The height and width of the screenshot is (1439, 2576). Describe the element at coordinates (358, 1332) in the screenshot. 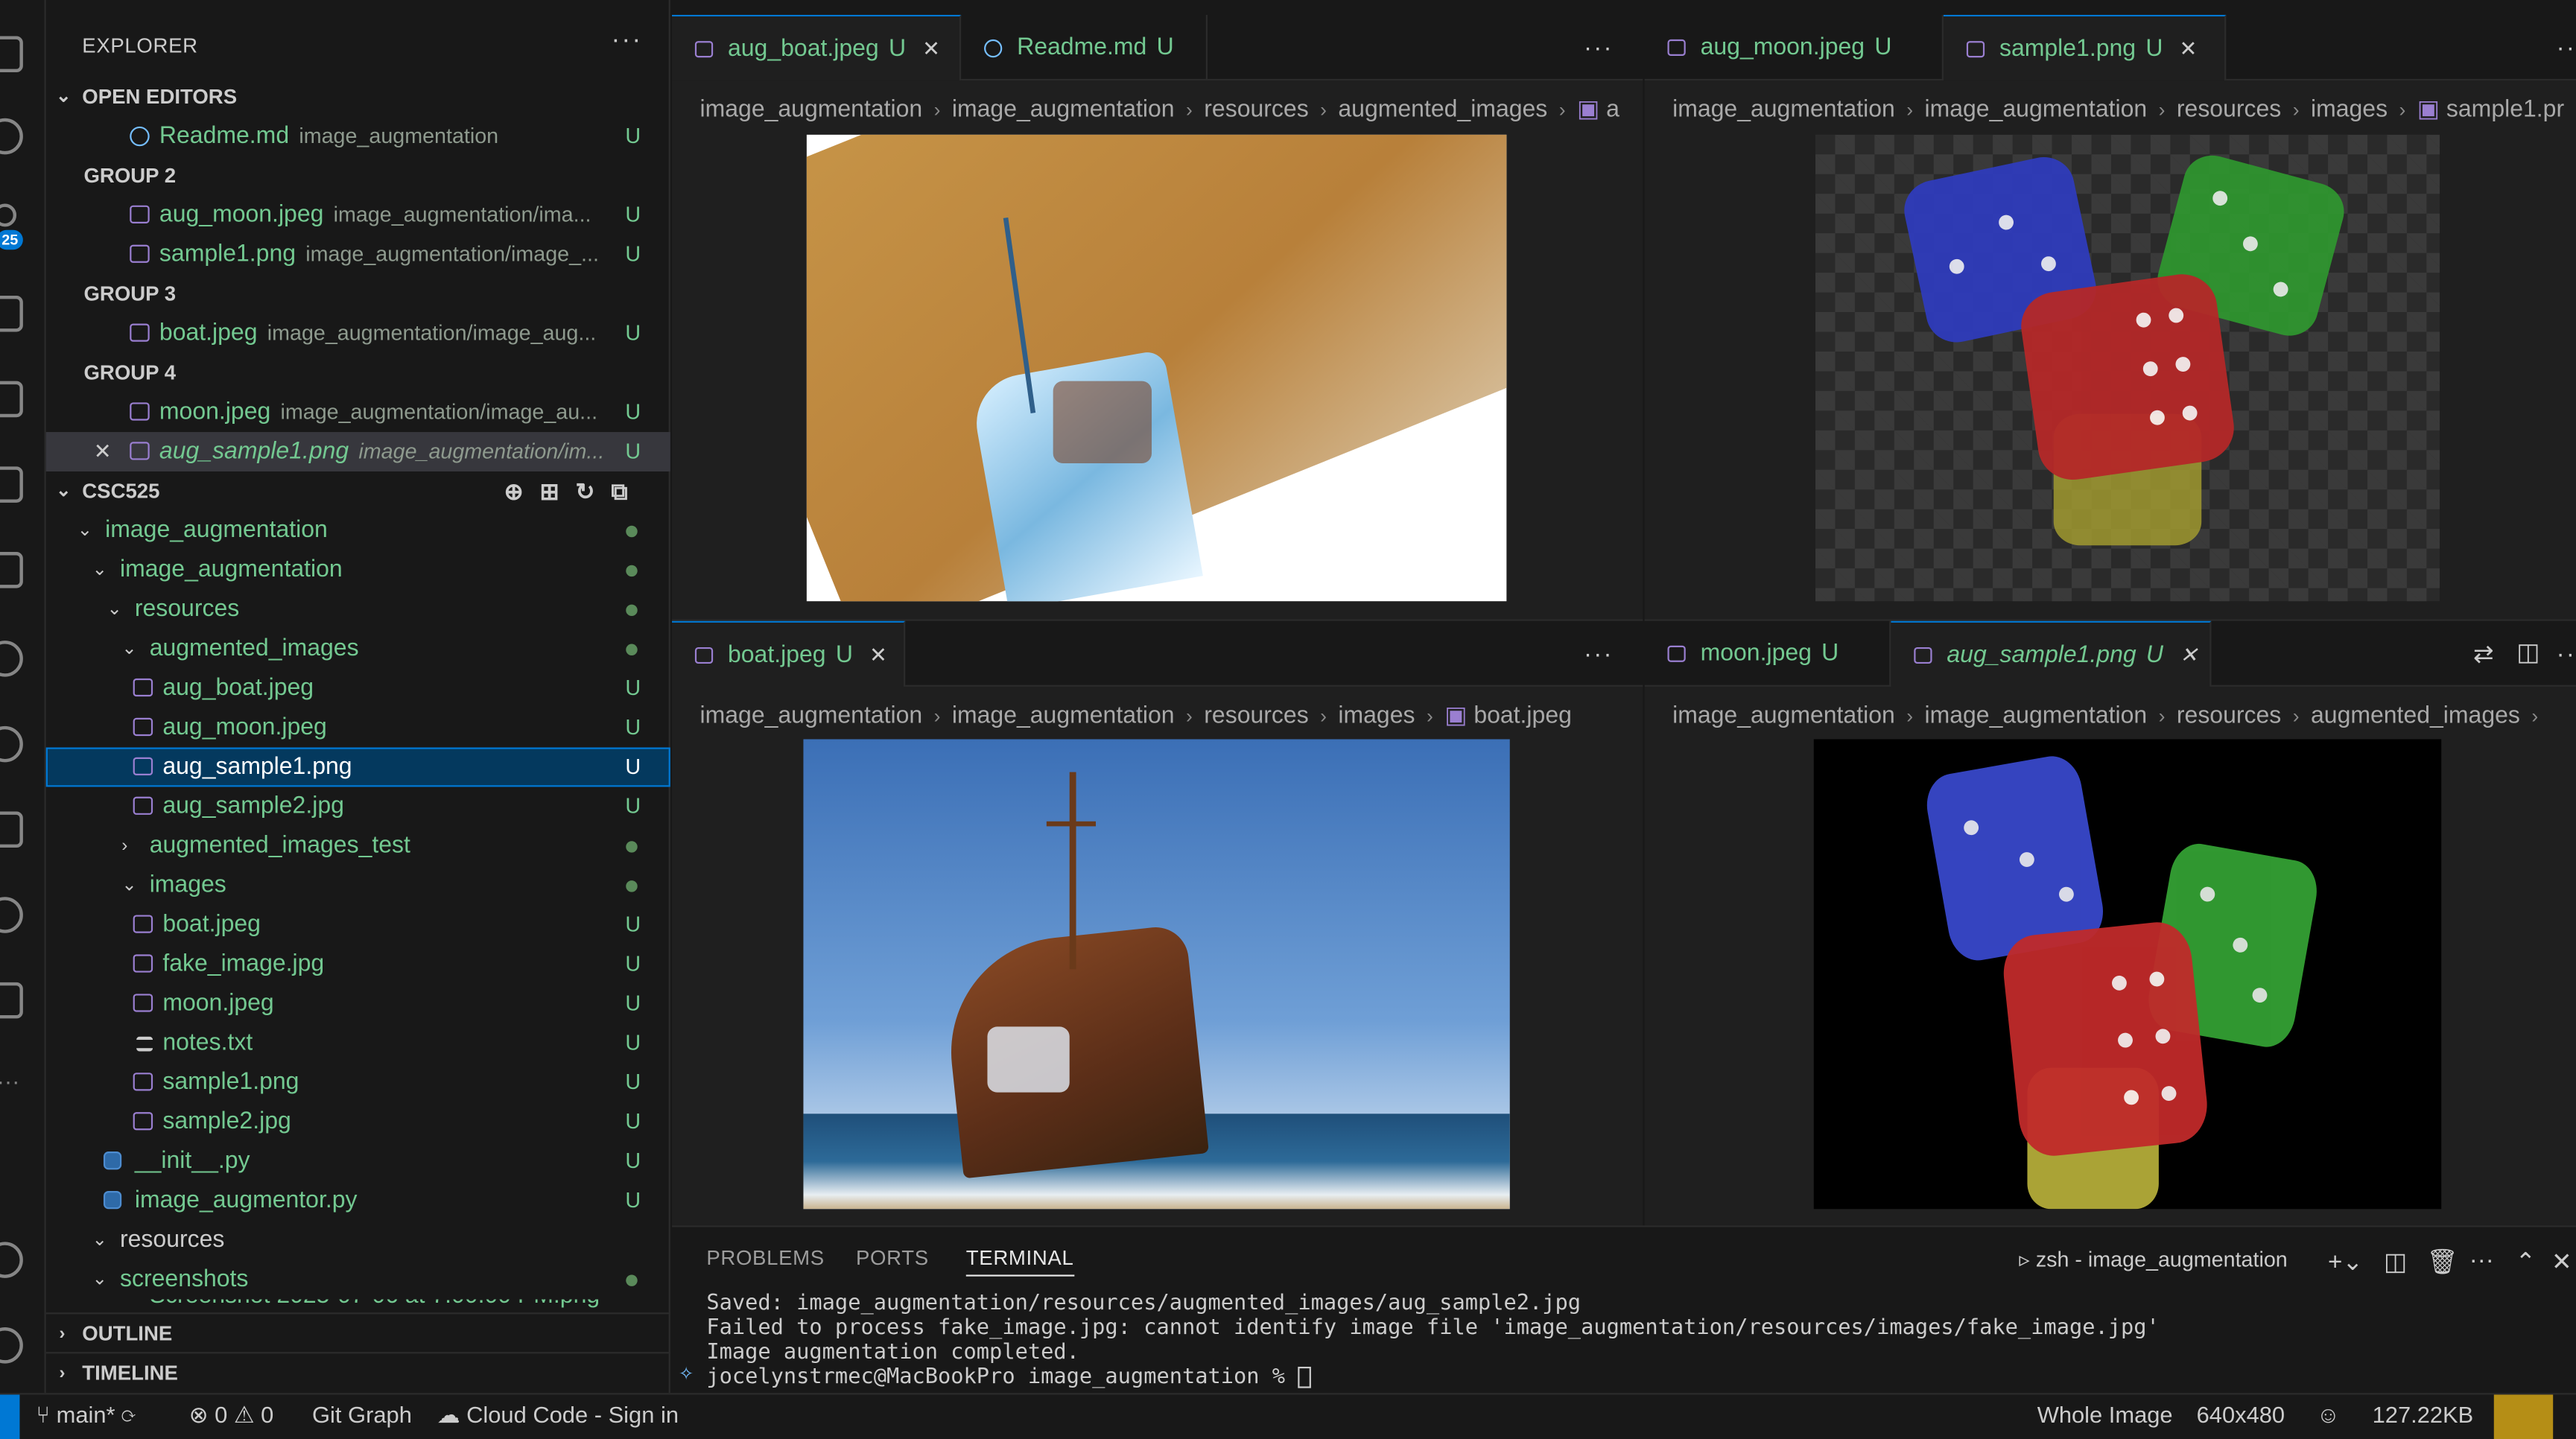

I see `outline-header: › OUTLINE` at that location.